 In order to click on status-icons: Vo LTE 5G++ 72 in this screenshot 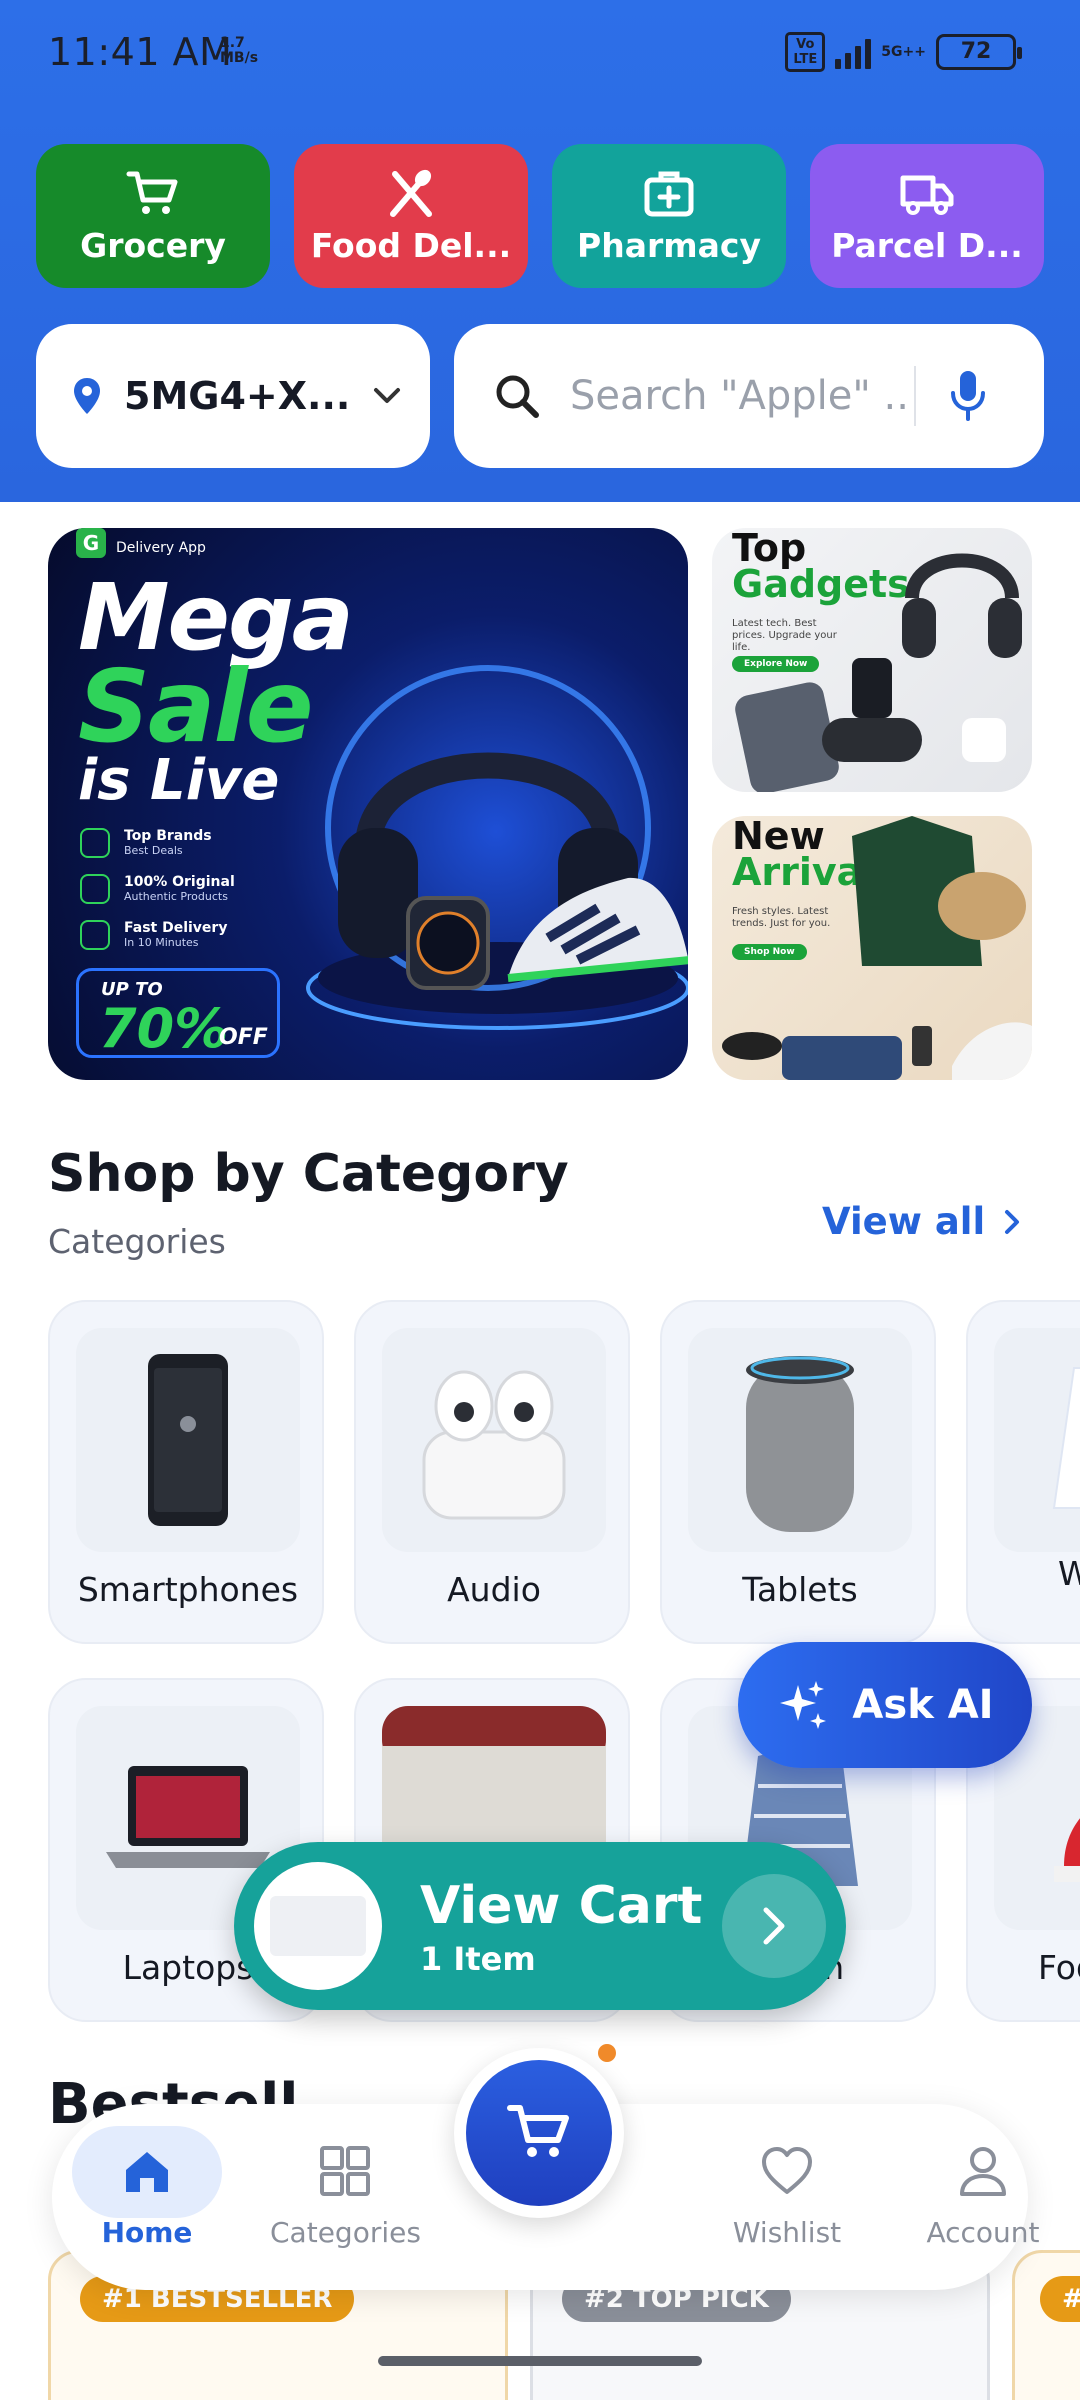, I will do `click(903, 52)`.